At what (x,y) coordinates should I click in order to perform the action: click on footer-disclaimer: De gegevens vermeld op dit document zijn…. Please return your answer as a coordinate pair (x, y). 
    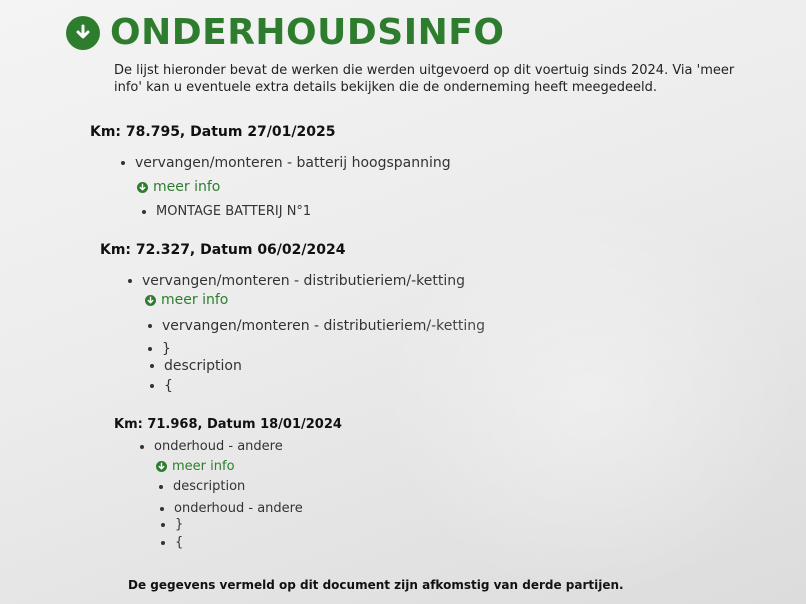
    Looking at the image, I should click on (376, 585).